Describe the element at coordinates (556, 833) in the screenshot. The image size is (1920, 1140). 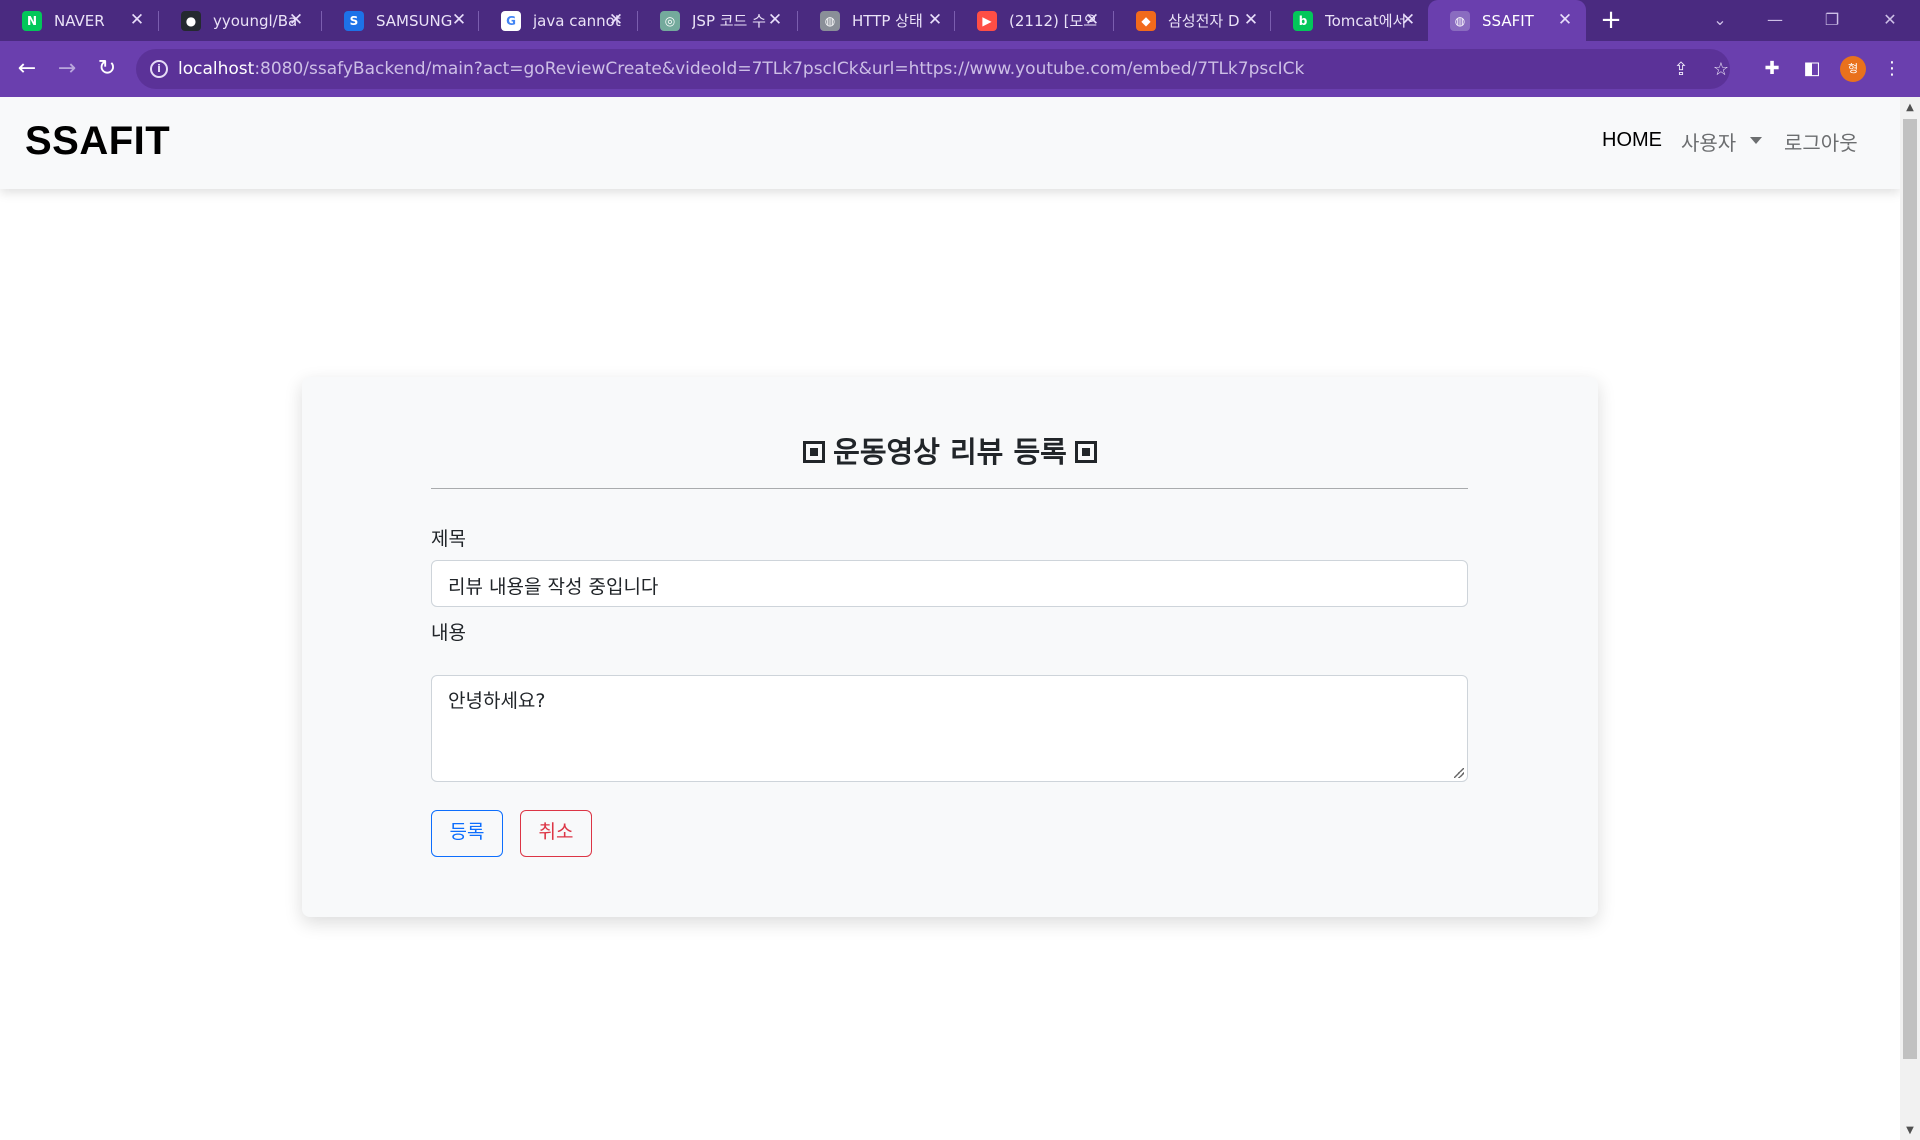
I see `cancel-button: 취소` at that location.